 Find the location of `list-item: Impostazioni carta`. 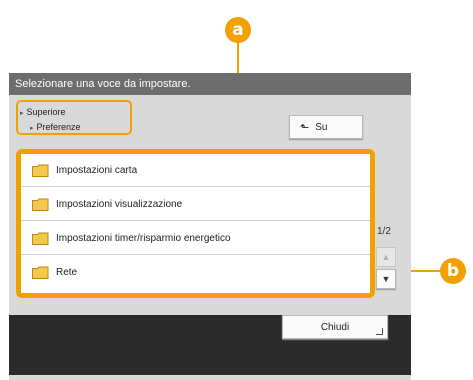

list-item: Impostazioni carta is located at coordinates (195, 170).